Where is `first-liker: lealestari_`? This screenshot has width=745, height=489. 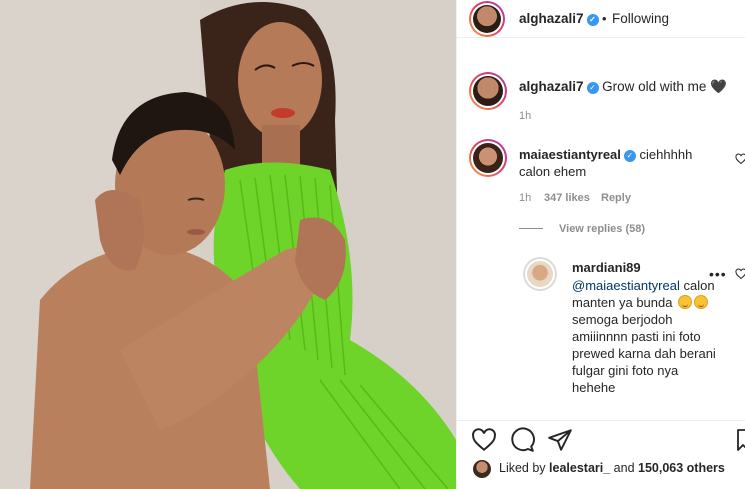
first-liker: lealestari_ is located at coordinates (579, 468).